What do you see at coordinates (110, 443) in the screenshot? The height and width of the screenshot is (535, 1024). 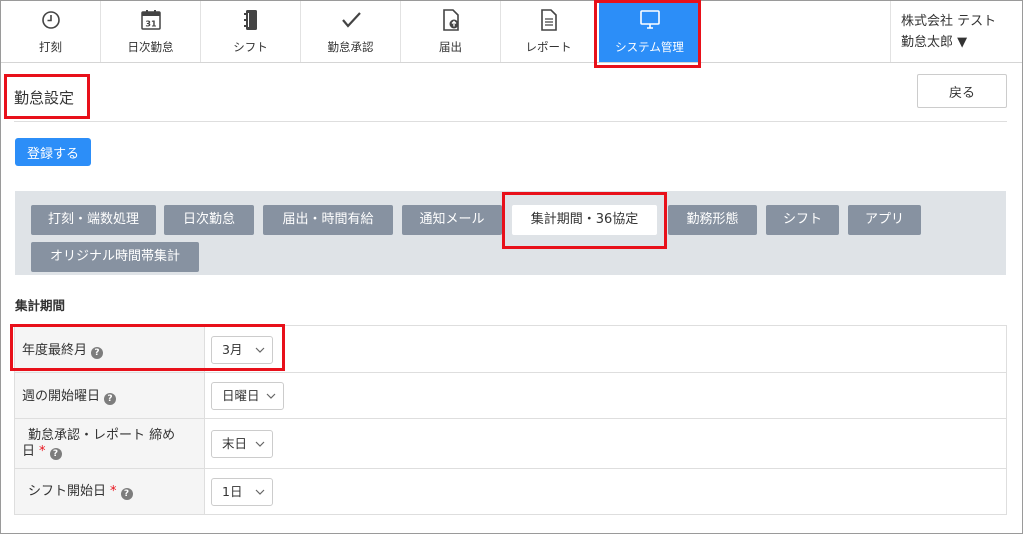 I see `row-label-cell: 勤怠承認・レポート 締め 日 *?` at bounding box center [110, 443].